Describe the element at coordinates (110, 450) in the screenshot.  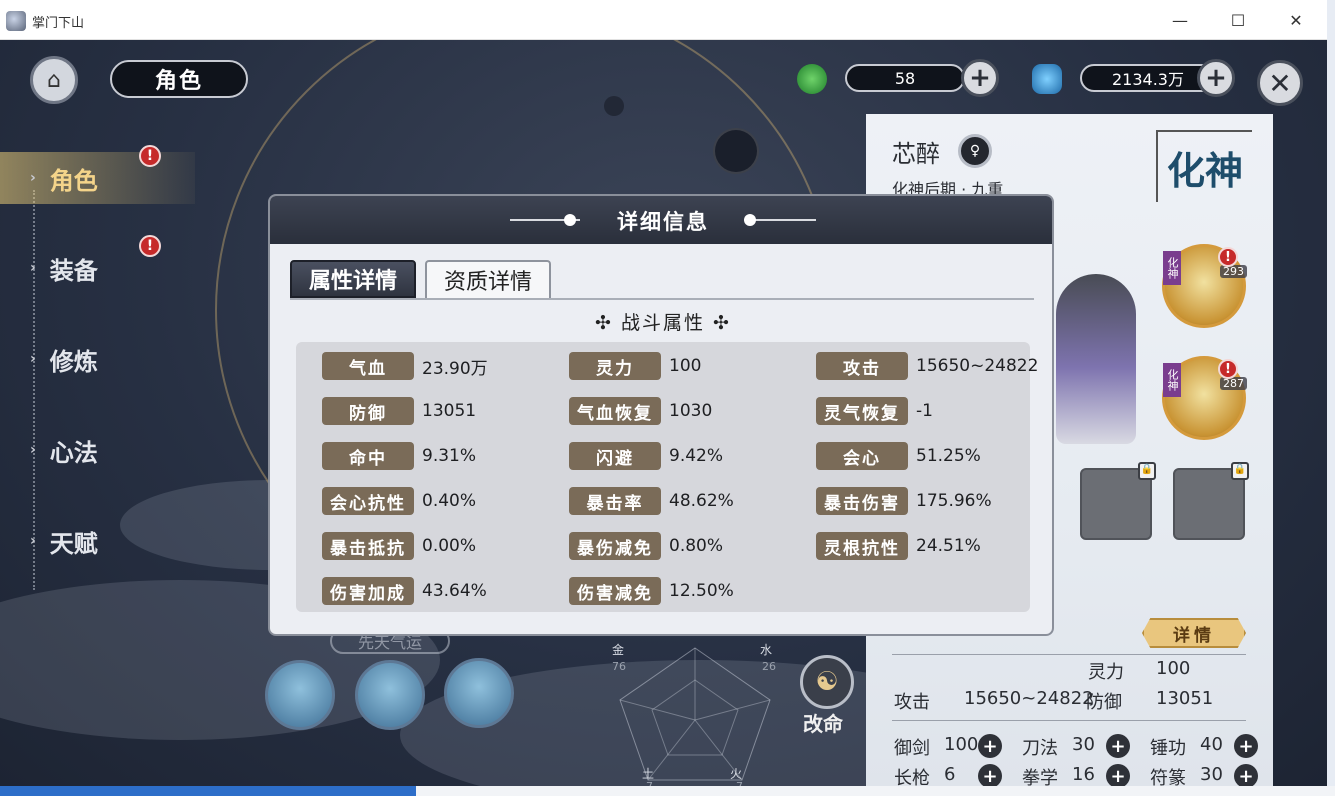
I see `nav-item-heart-method: › 心法` at that location.